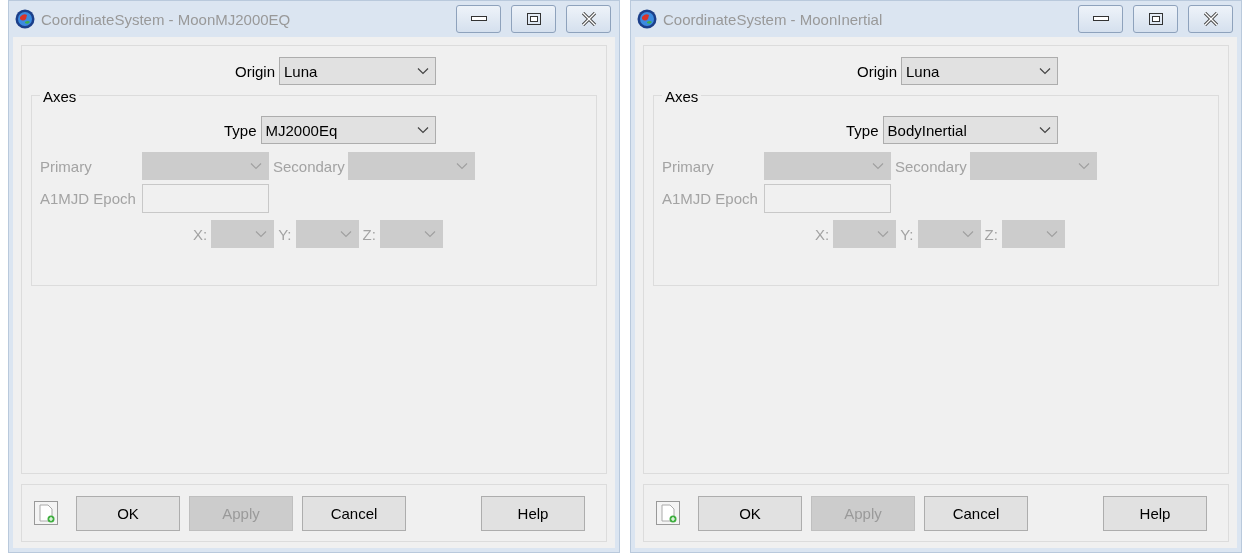 Image resolution: width=1251 pixels, height=556 pixels. What do you see at coordinates (166, 19) in the screenshot?
I see `window-title: CoordinateSystem - MoonMJ2000EQ` at bounding box center [166, 19].